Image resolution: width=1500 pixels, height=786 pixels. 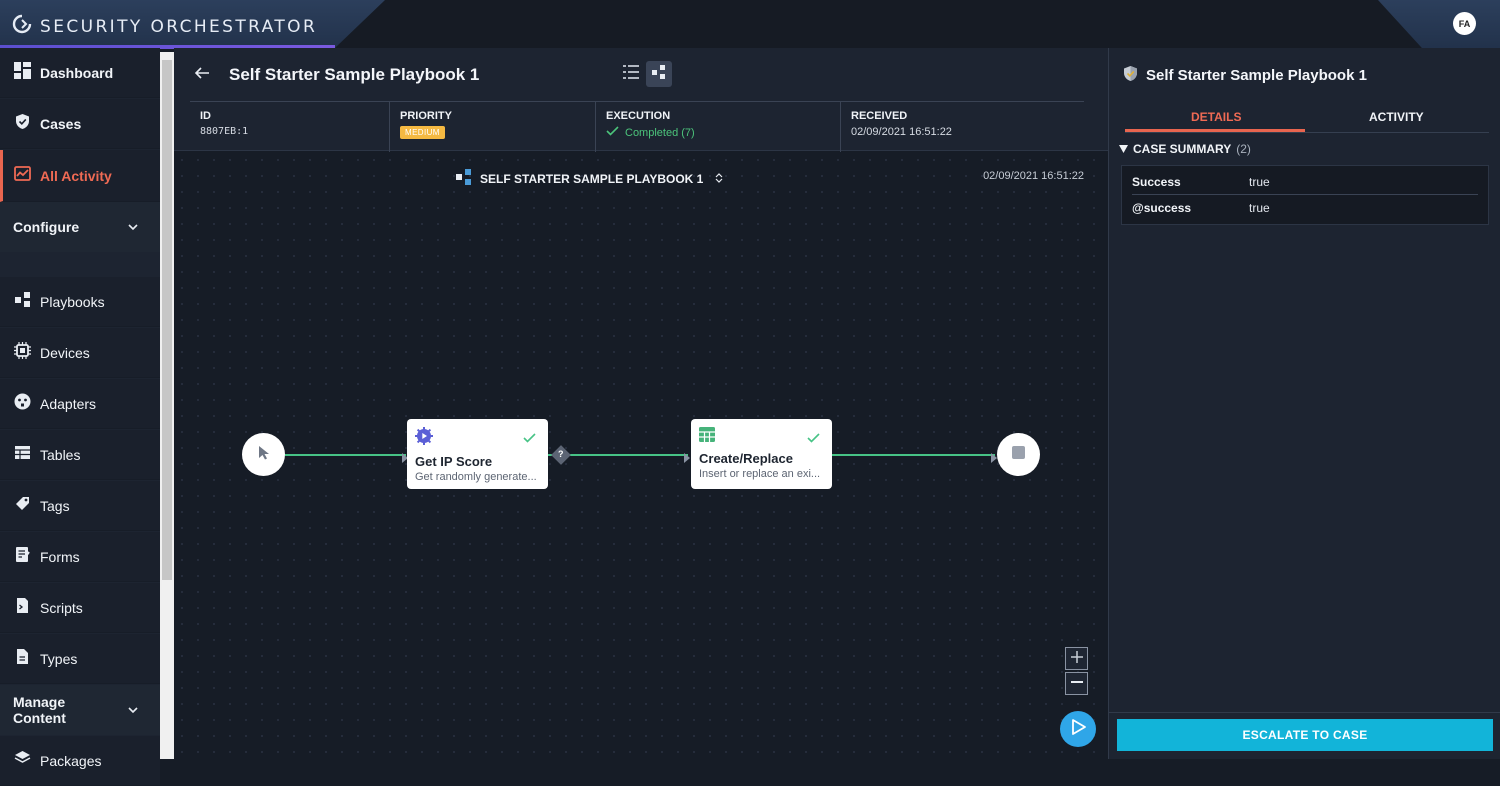 What do you see at coordinates (167, 320) in the screenshot?
I see `sidebar-scrollbar-thumb` at bounding box center [167, 320].